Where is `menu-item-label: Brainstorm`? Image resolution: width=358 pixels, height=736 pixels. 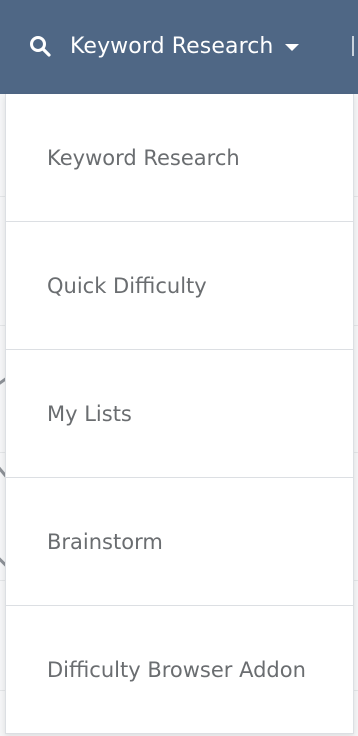 menu-item-label: Brainstorm is located at coordinates (105, 541).